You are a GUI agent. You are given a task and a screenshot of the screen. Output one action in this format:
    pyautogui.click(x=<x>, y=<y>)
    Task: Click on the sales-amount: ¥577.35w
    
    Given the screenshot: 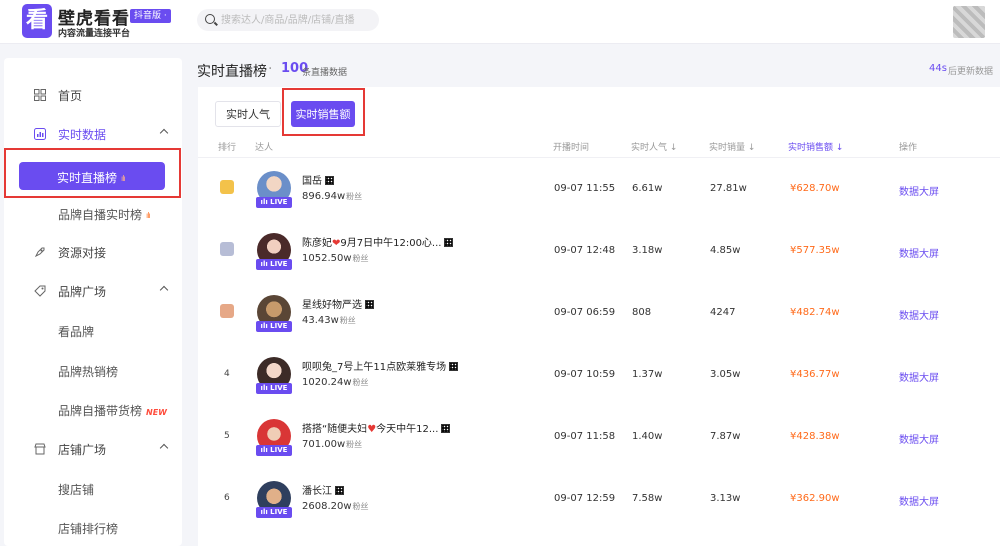 What is the action you would take?
    pyautogui.click(x=815, y=250)
    